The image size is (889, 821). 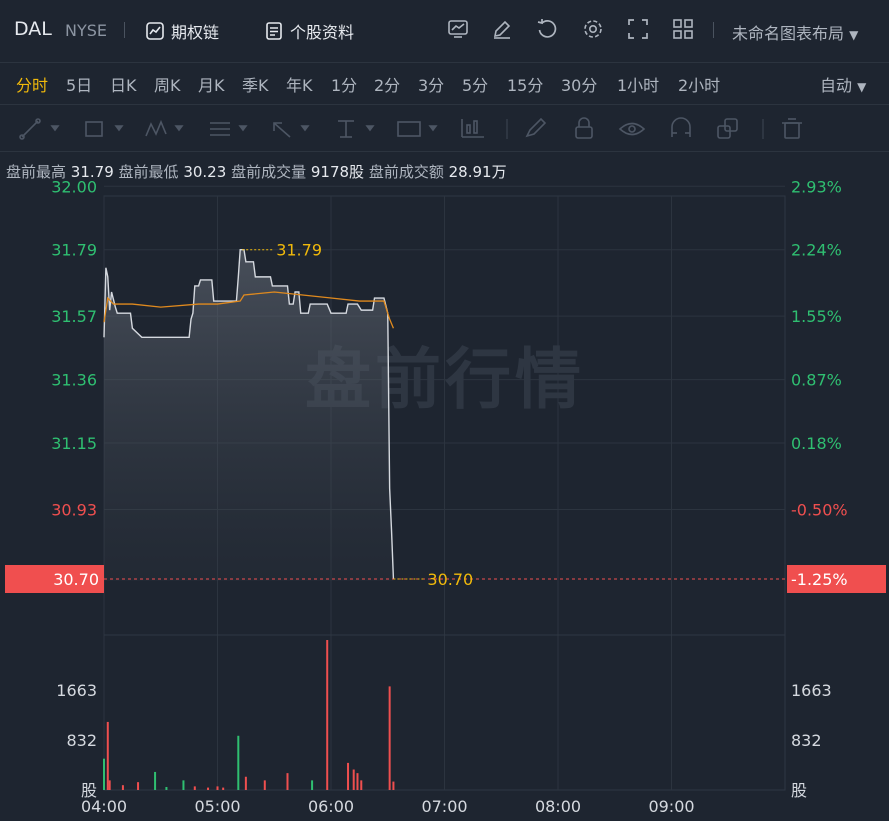 I want to click on low-marker-label: 30.70, so click(x=450, y=579).